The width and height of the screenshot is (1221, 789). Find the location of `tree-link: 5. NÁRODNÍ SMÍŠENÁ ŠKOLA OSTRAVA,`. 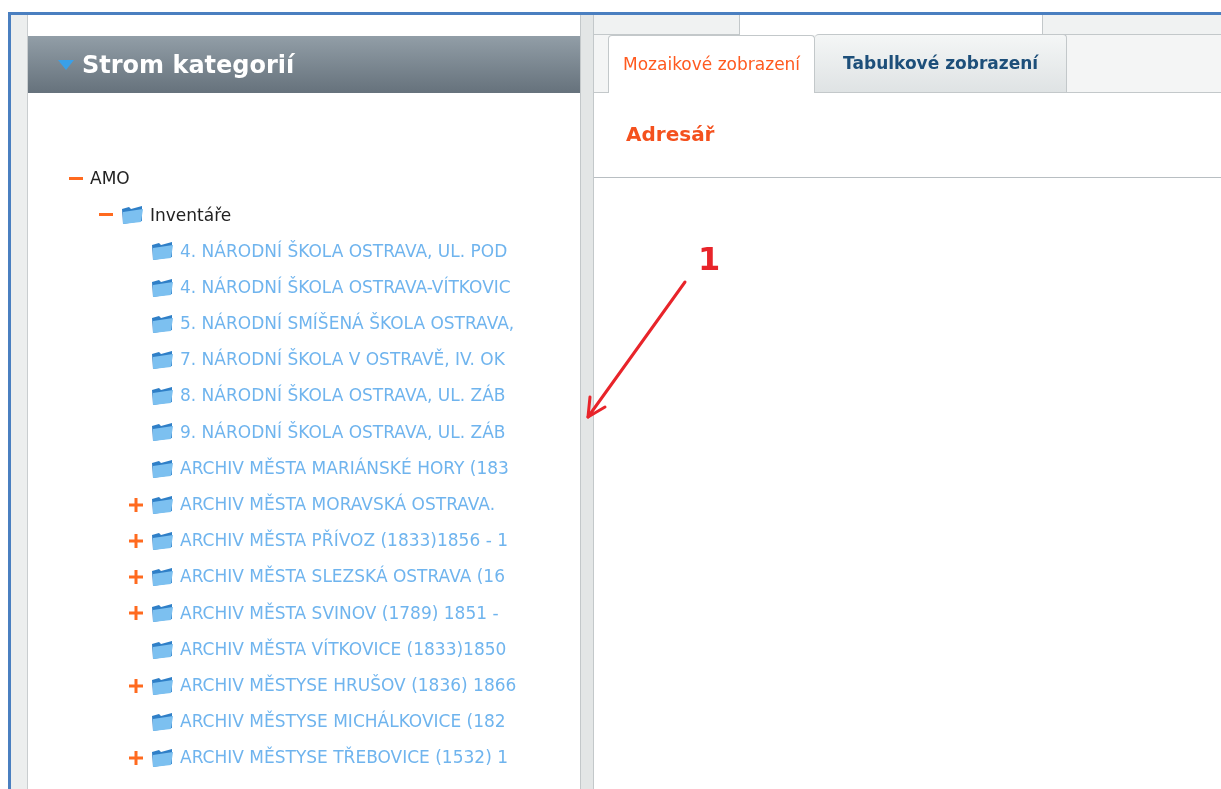

tree-link: 5. NÁRODNÍ SMÍŠENÁ ŠKOLA OSTRAVA, is located at coordinates (347, 324).